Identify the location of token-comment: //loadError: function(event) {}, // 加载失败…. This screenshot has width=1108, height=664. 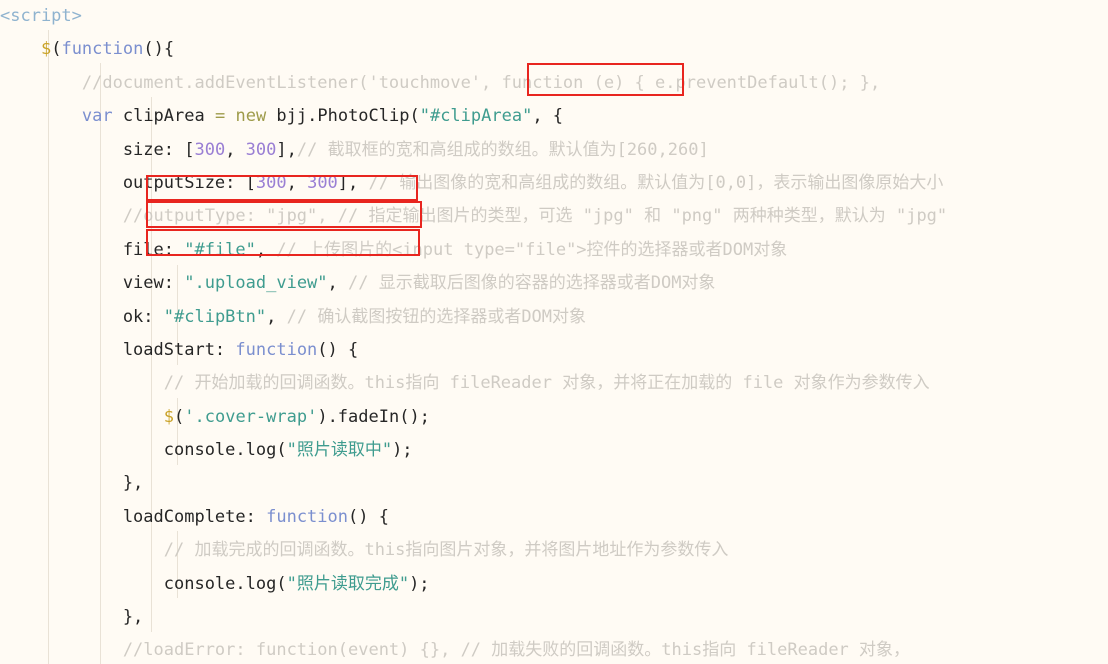
(455, 650).